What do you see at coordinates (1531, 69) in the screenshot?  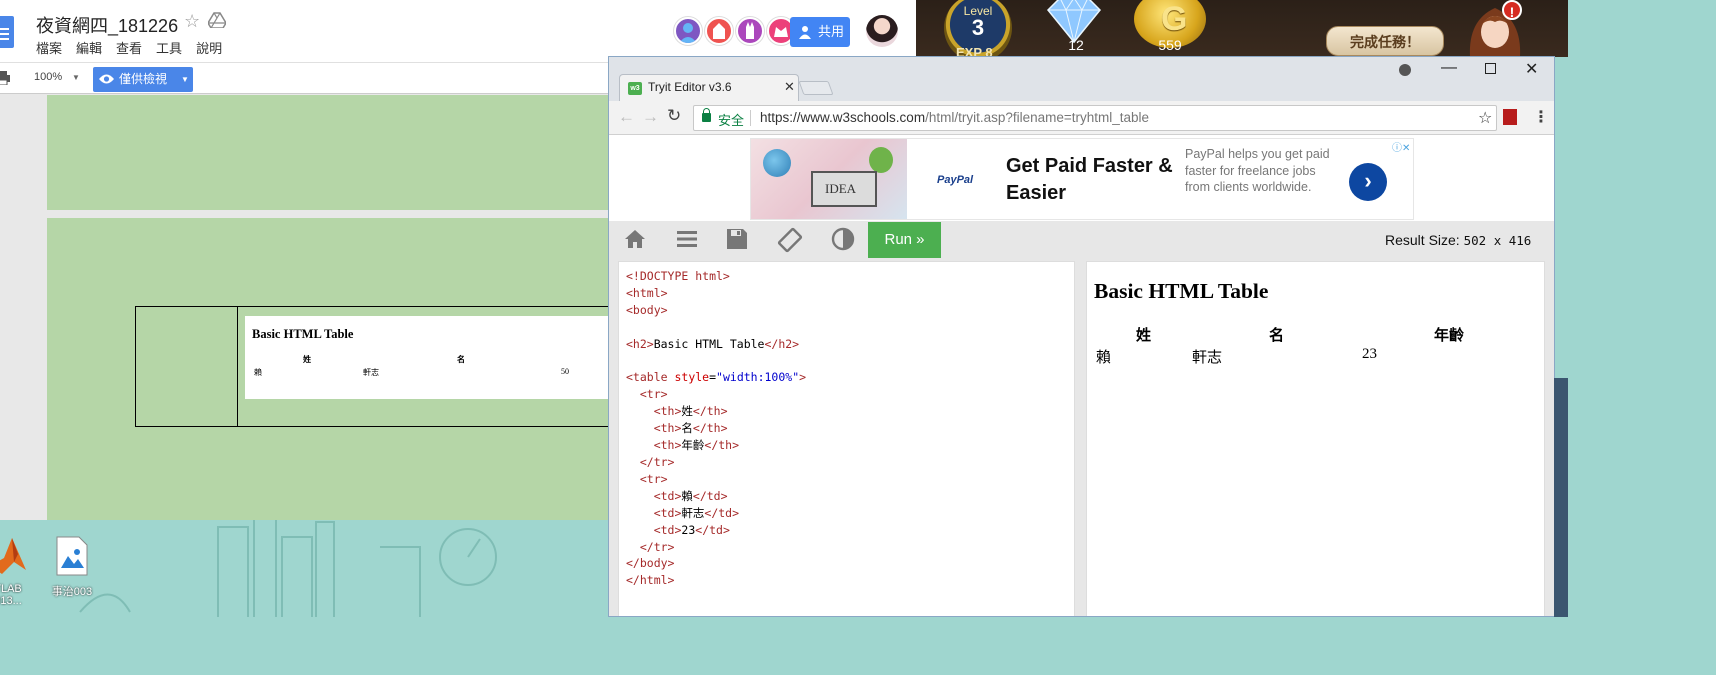 I see `close-window-icon: ✕` at bounding box center [1531, 69].